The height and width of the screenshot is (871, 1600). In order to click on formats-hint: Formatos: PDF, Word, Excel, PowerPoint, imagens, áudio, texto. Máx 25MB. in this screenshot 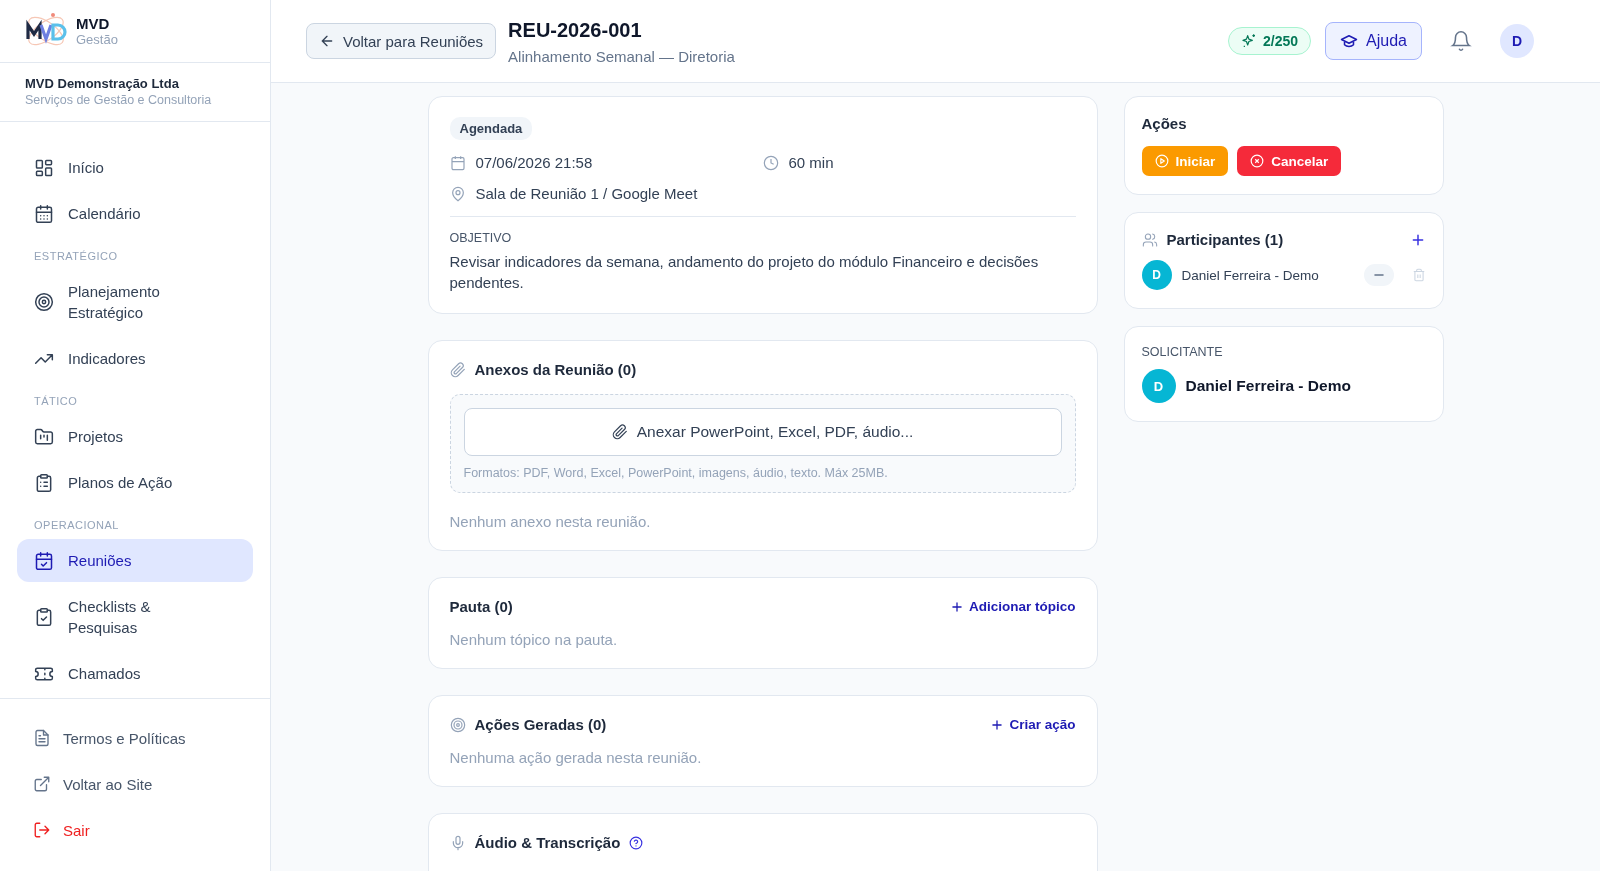, I will do `click(676, 473)`.